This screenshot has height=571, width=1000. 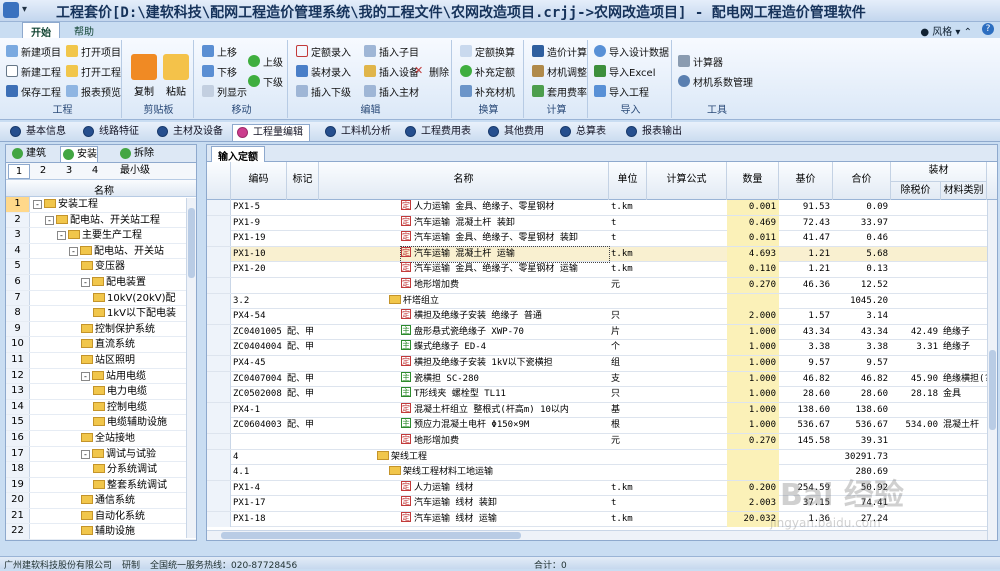 What do you see at coordinates (11, 10) in the screenshot?
I see `app-logo-icon` at bounding box center [11, 10].